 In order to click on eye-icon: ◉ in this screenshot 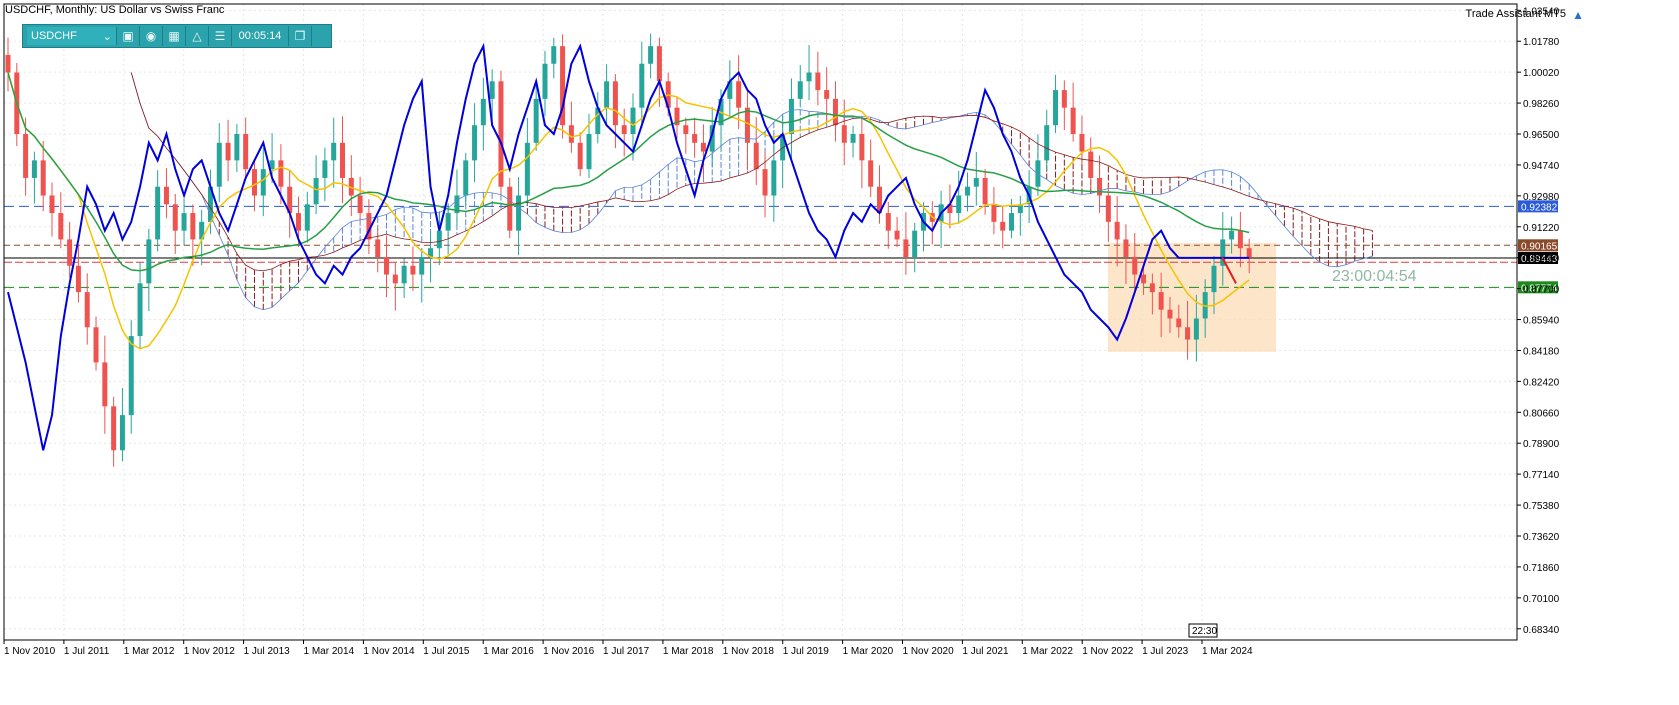, I will do `click(151, 36)`.